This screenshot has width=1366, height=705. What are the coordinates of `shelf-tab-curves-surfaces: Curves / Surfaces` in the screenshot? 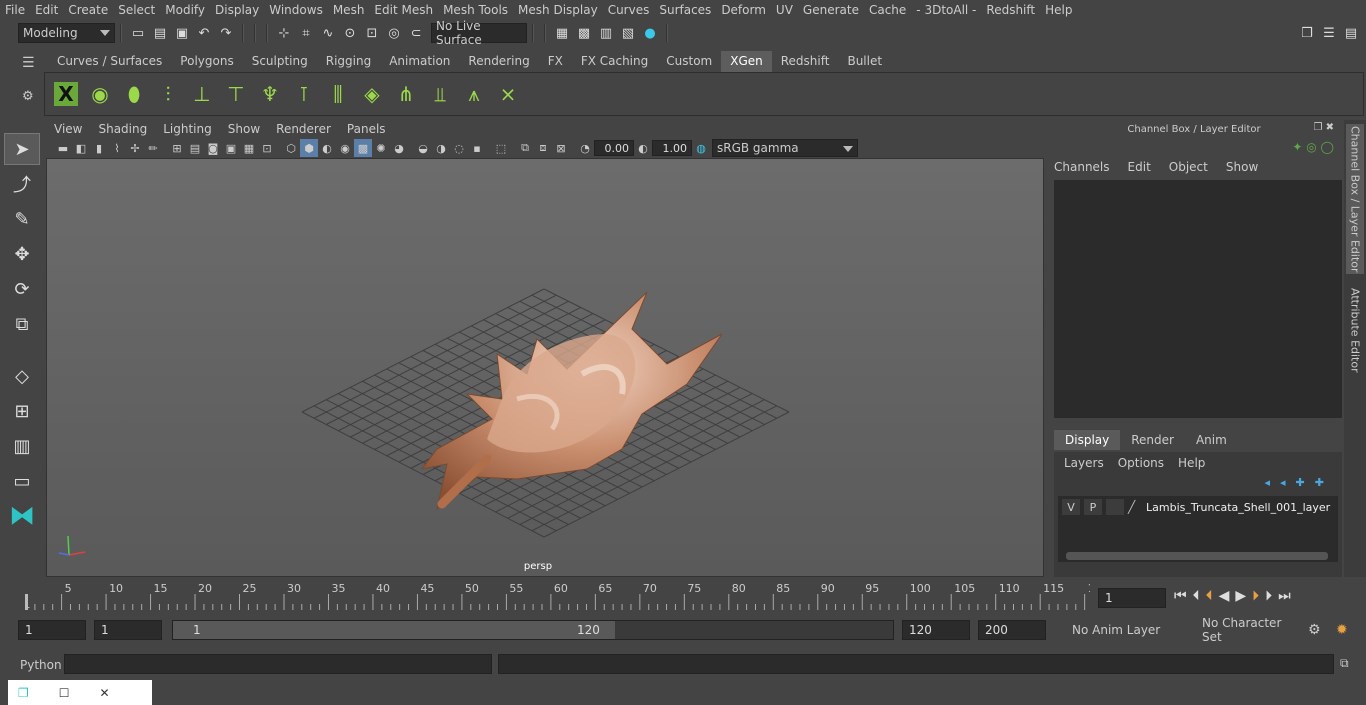 It's located at (109, 61).